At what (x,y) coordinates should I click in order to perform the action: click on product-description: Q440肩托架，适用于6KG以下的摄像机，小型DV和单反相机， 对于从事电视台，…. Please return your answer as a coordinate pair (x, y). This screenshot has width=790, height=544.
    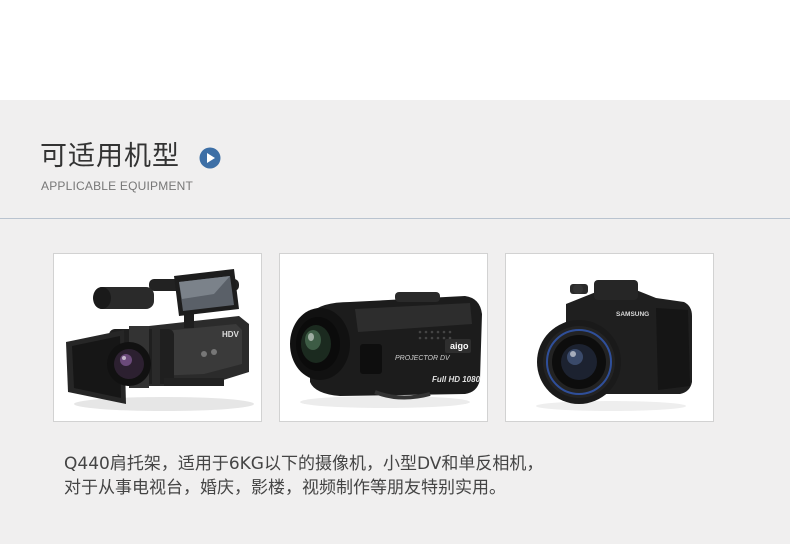
    Looking at the image, I should click on (414, 476).